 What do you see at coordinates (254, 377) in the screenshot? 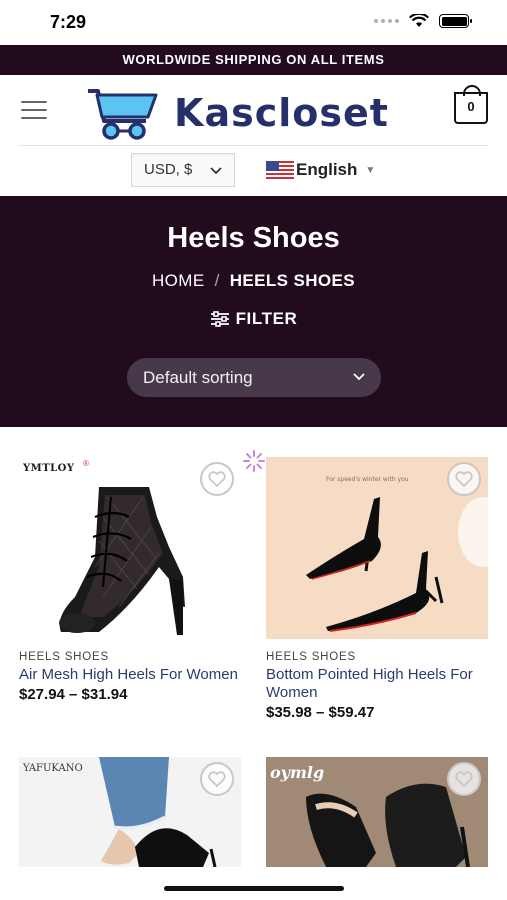
I see `sort-select: Default sorting` at bounding box center [254, 377].